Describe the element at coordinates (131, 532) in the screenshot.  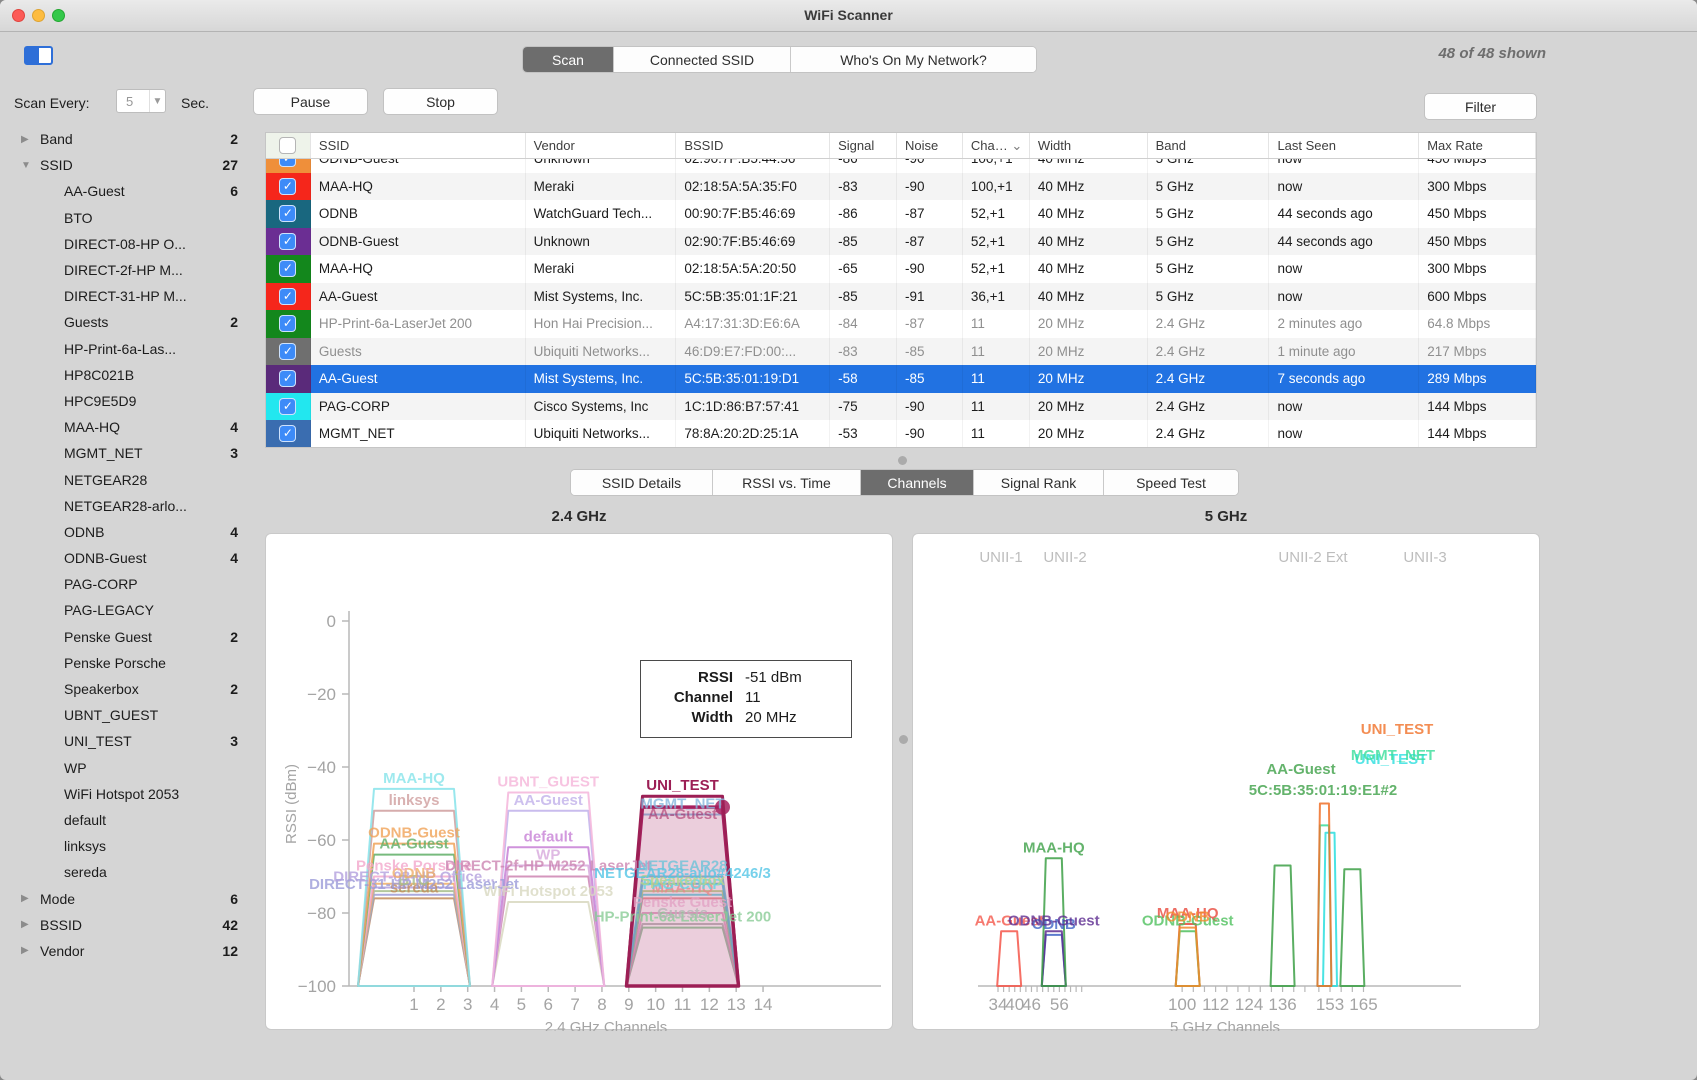
I see `sidebar-item-odnb: ODNB 4` at that location.